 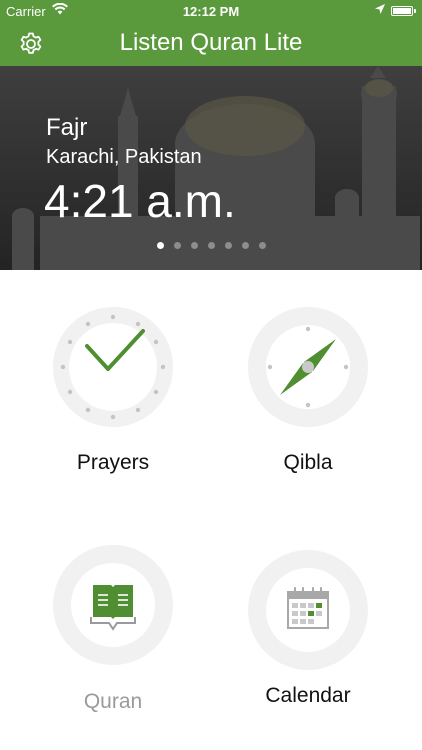 I want to click on status-time: 12:12 PM, so click(x=211, y=11).